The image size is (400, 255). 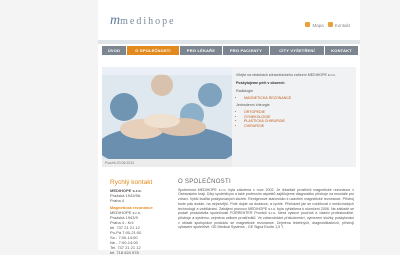 What do you see at coordinates (298, 98) in the screenshot?
I see `list-item: MAGNETICKÁ REZONANCE` at bounding box center [298, 98].